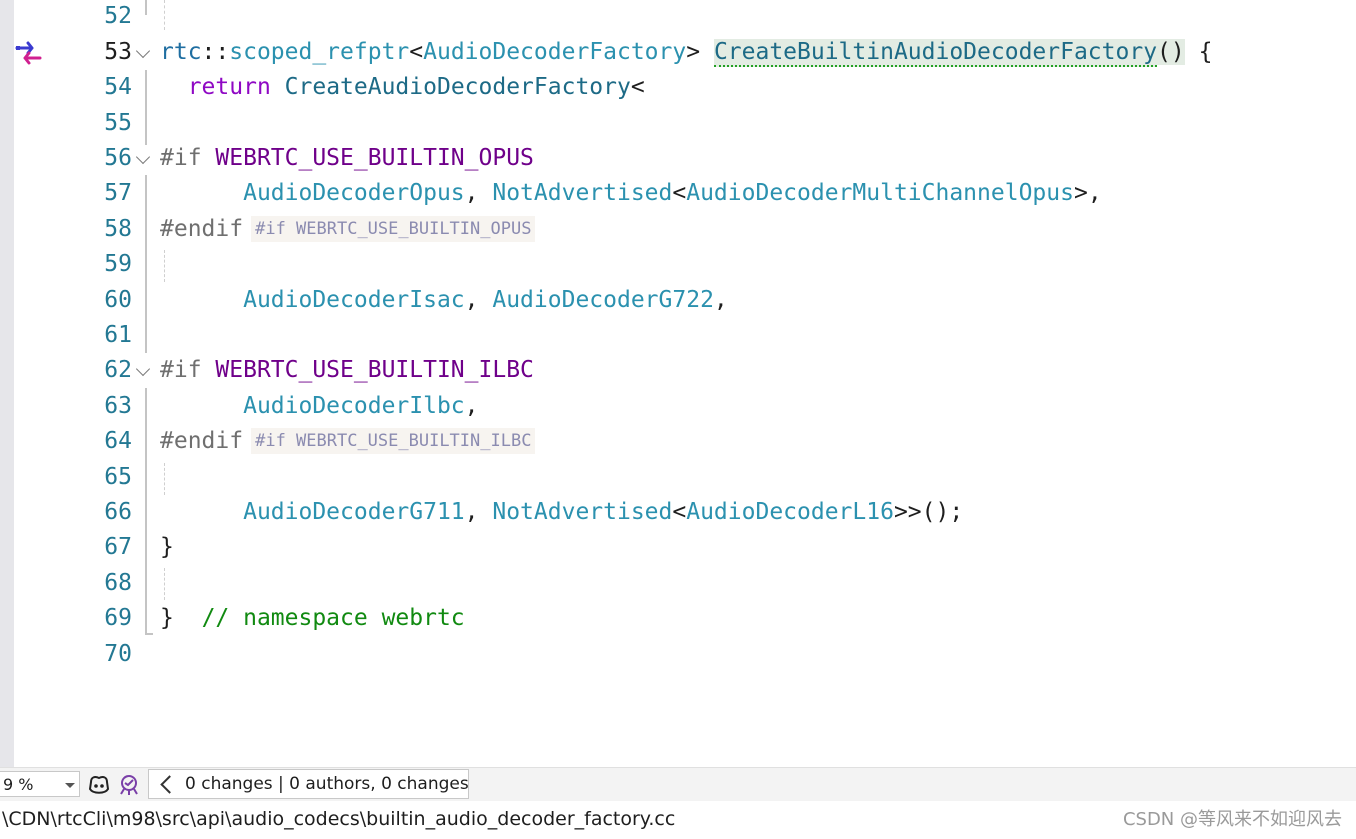 The width and height of the screenshot is (1356, 839). Describe the element at coordinates (935, 53) in the screenshot. I see `function-name-highlight: CreateBuiltinAudioDecoderFactory` at that location.